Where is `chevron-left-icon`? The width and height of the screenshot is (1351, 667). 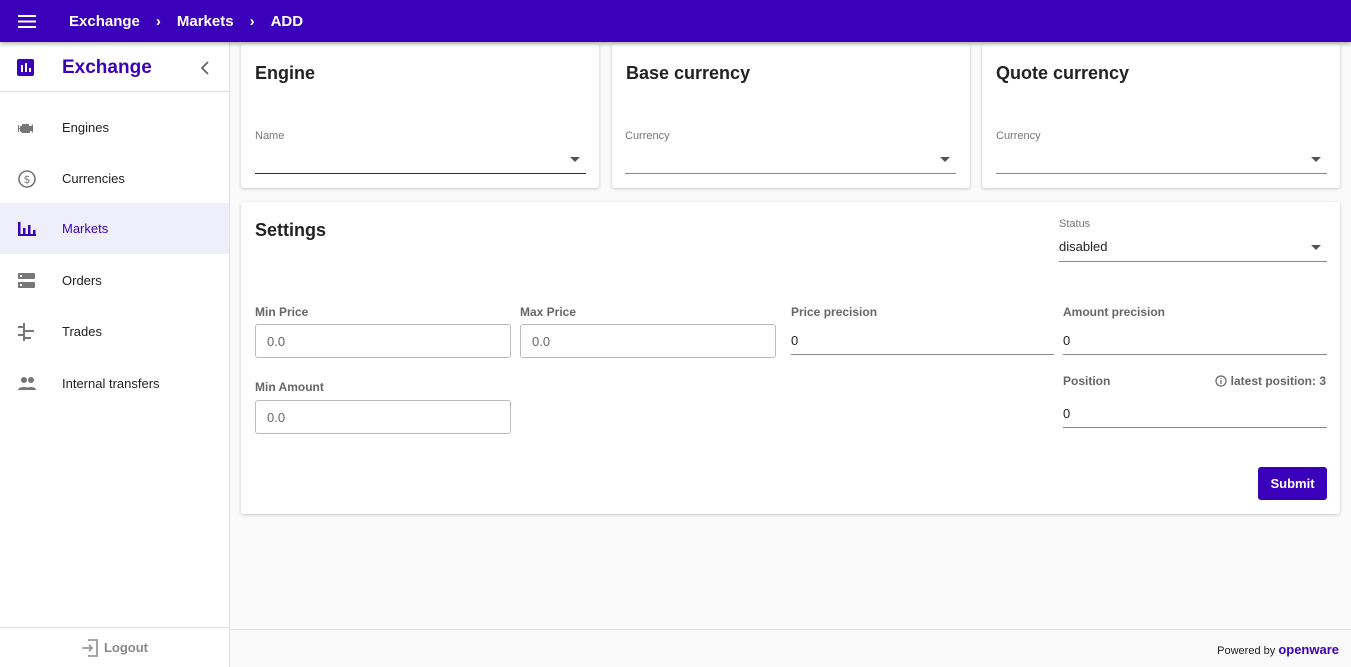
chevron-left-icon is located at coordinates (205, 68).